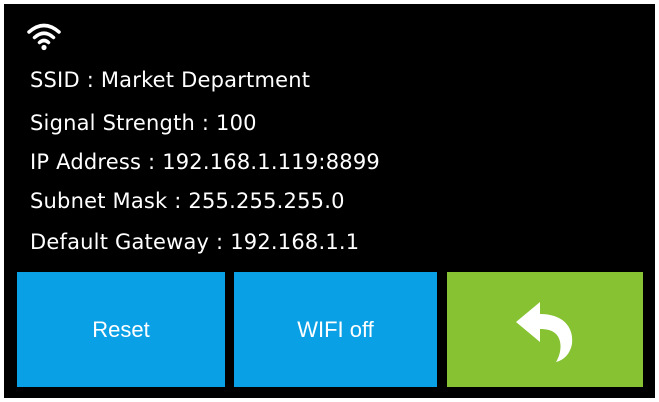  I want to click on back-arrow-icon, so click(544, 331).